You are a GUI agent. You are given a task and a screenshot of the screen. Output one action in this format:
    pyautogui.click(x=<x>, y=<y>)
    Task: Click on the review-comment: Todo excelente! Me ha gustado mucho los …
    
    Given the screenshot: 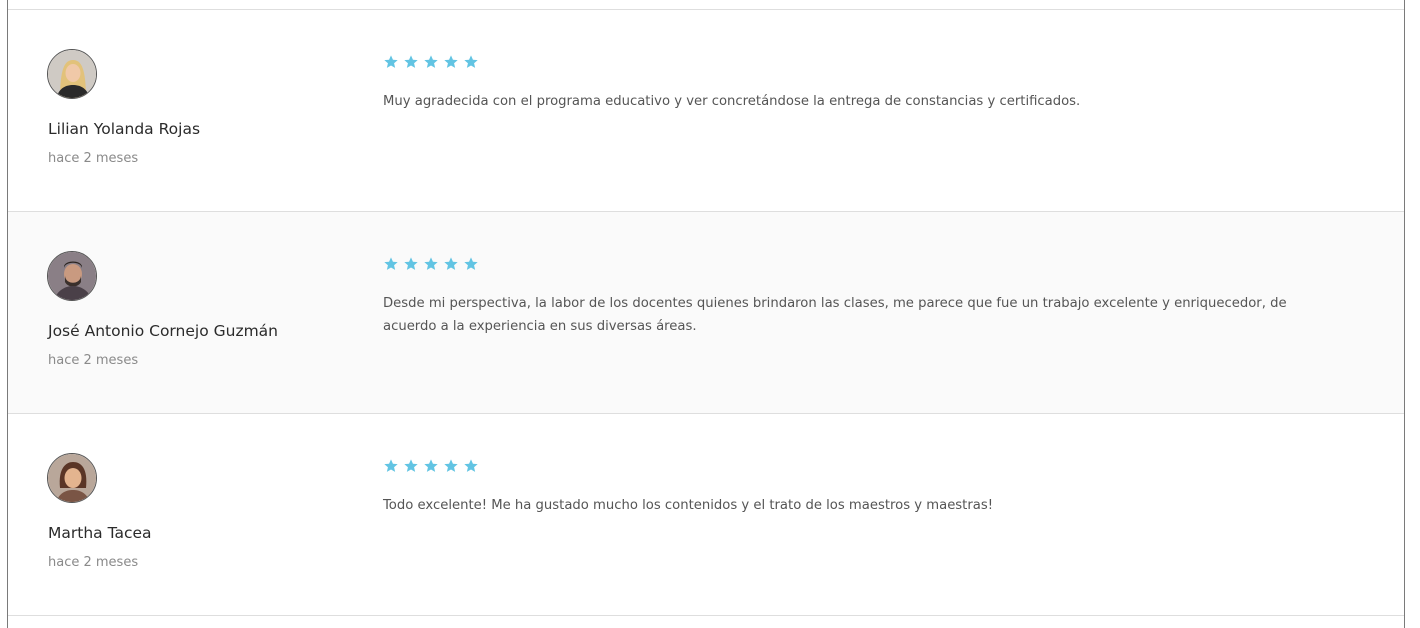 What is the action you would take?
    pyautogui.click(x=688, y=505)
    